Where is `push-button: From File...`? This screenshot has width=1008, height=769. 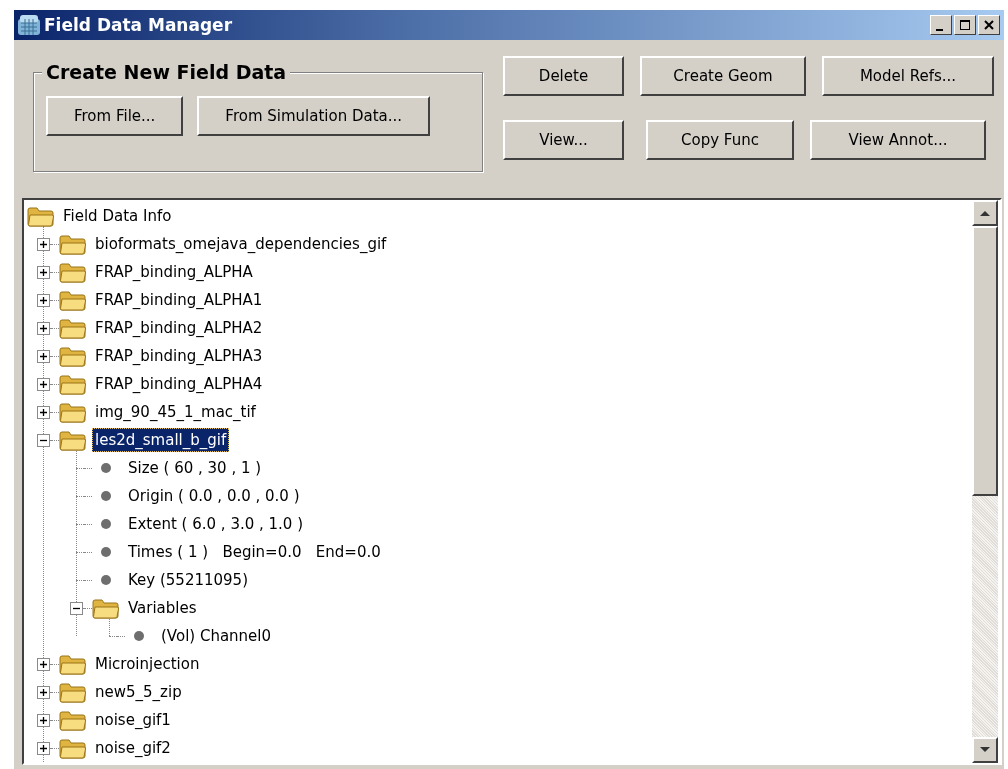 push-button: From File... is located at coordinates (115, 116).